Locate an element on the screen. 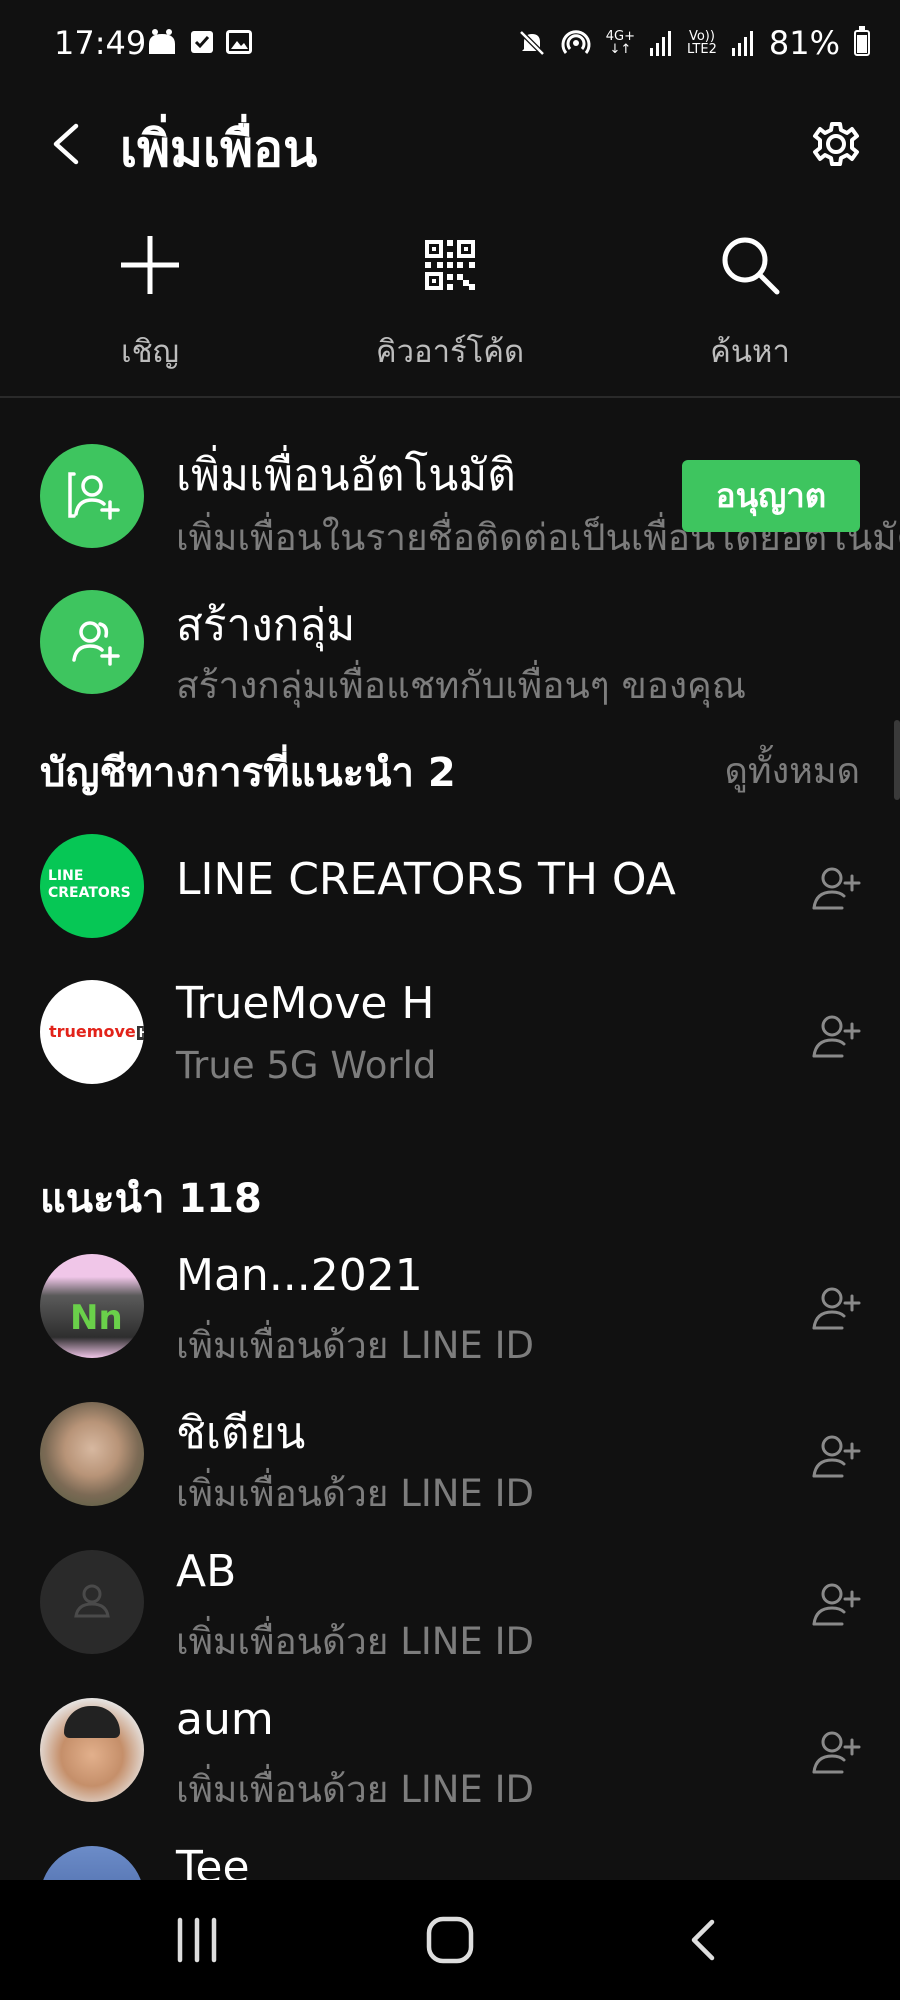  friend-name: ชิเตียน is located at coordinates (241, 1433).